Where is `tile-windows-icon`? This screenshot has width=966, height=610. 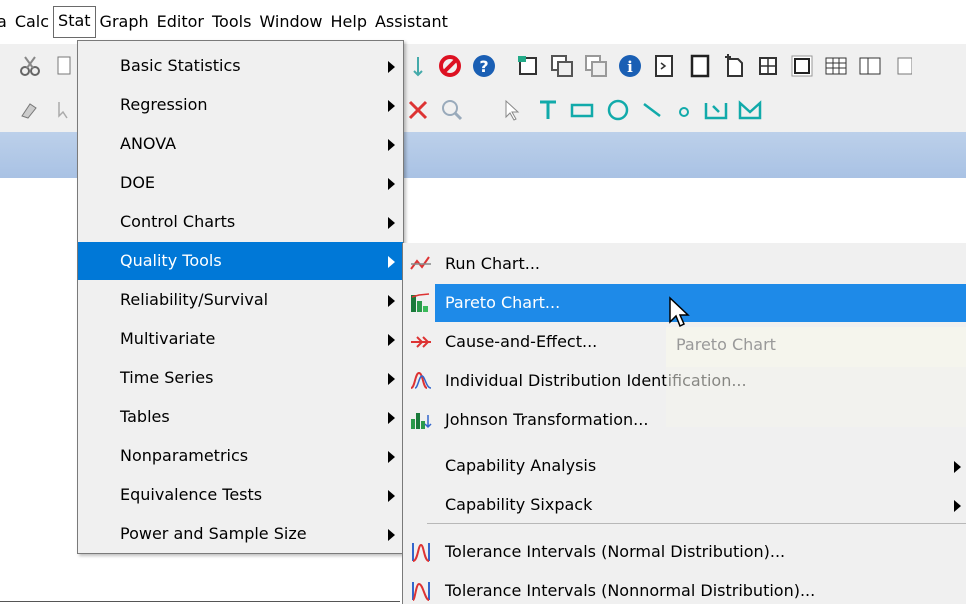 tile-windows-icon is located at coordinates (562, 66).